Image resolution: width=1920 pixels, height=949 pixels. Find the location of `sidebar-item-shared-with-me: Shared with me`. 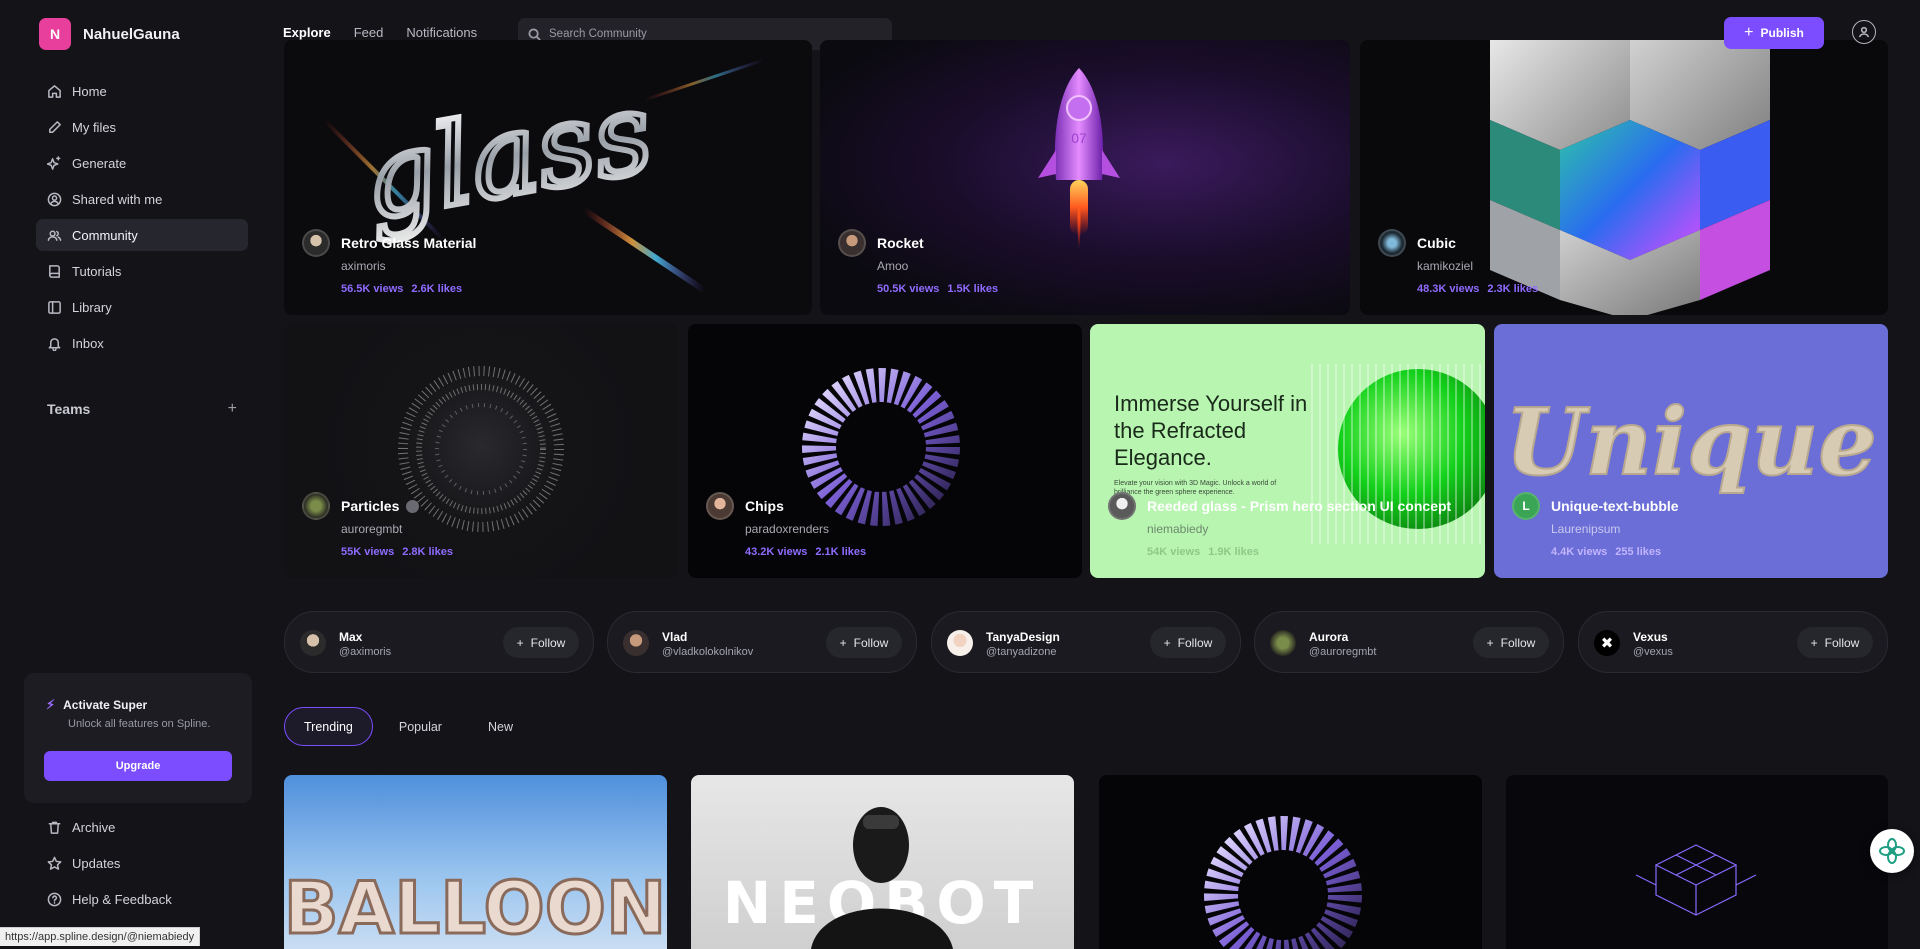

sidebar-item-shared-with-me: Shared with me is located at coordinates (142, 199).